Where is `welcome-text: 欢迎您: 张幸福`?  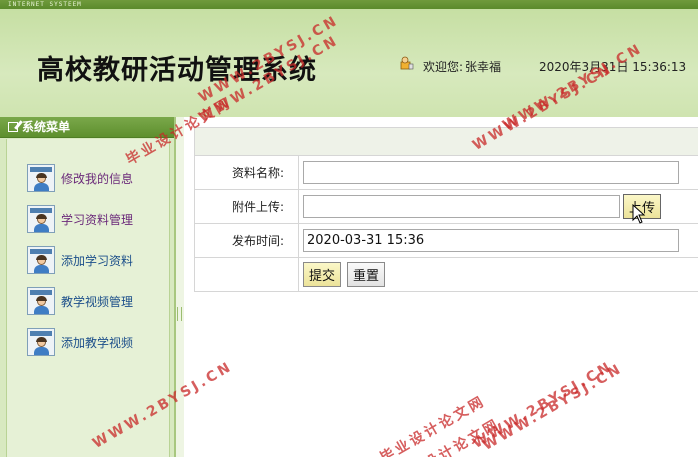
welcome-text: 欢迎您: 张幸福 is located at coordinates (461, 66).